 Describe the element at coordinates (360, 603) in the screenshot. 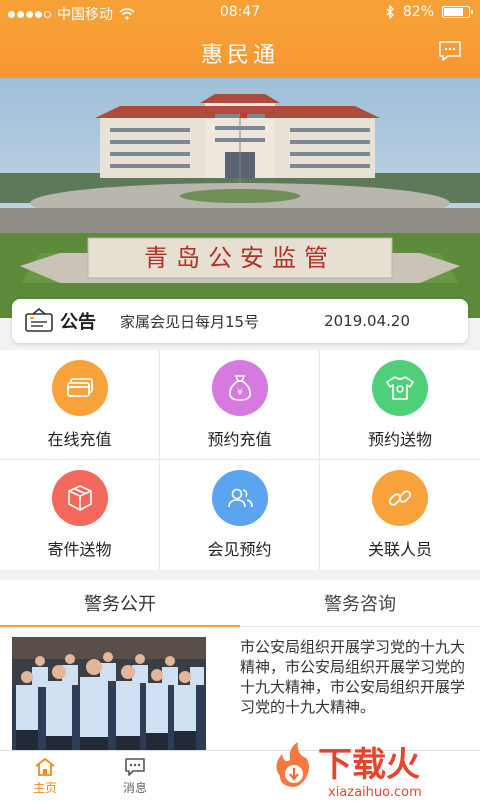

I see `tab-police-consult: 警务咨询` at that location.